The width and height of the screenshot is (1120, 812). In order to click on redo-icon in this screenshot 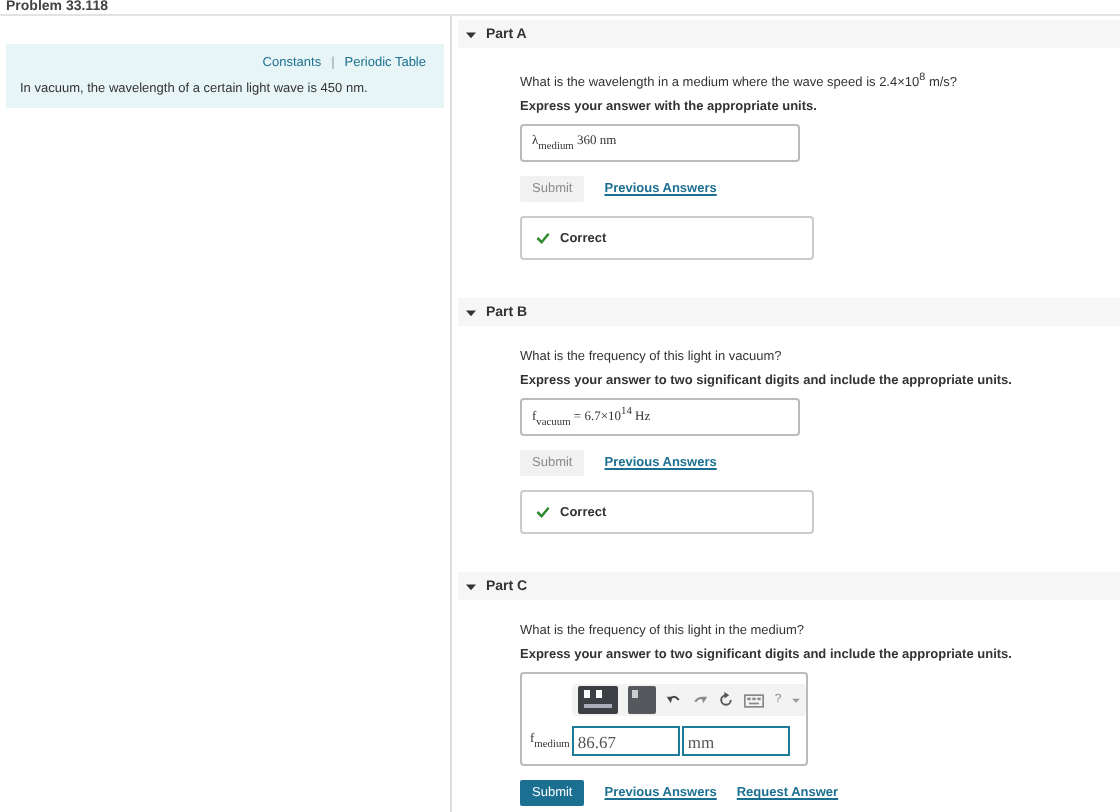, I will do `click(700, 700)`.